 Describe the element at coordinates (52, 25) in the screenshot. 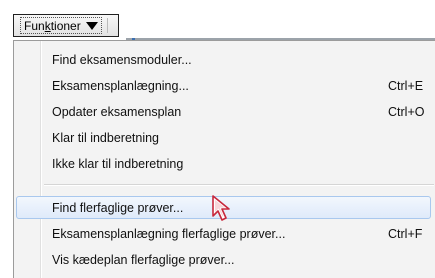

I see `funktioner-menu-label: Funktioner` at that location.